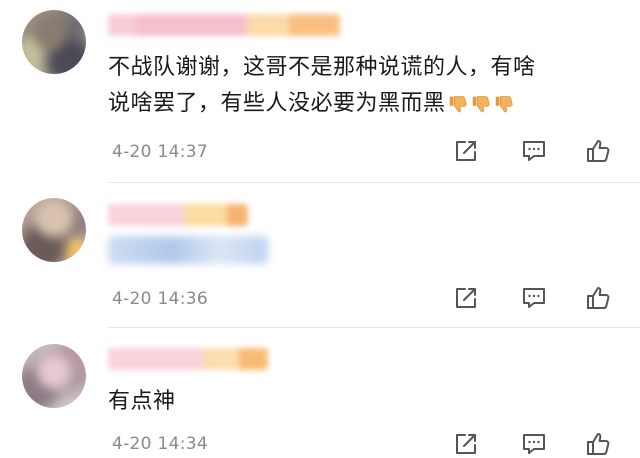 The height and width of the screenshot is (458, 640). Describe the element at coordinates (160, 299) in the screenshot. I see `comment-timestamp: 4-20 14:36` at that location.